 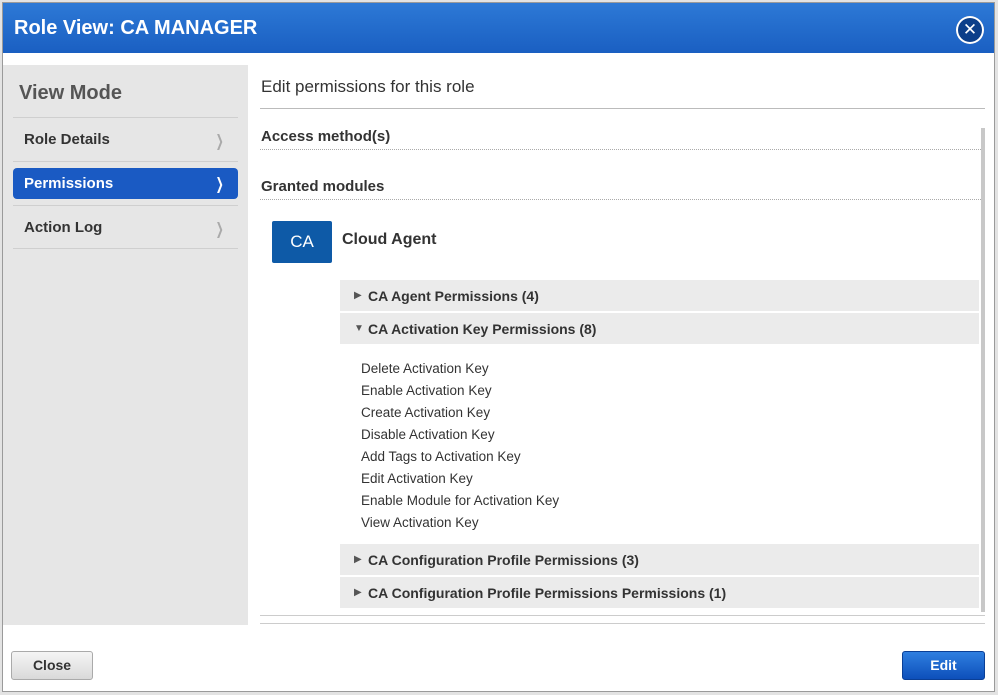 What do you see at coordinates (453, 295) in the screenshot?
I see `permission-group-label: CA Agent Permissions (4)` at bounding box center [453, 295].